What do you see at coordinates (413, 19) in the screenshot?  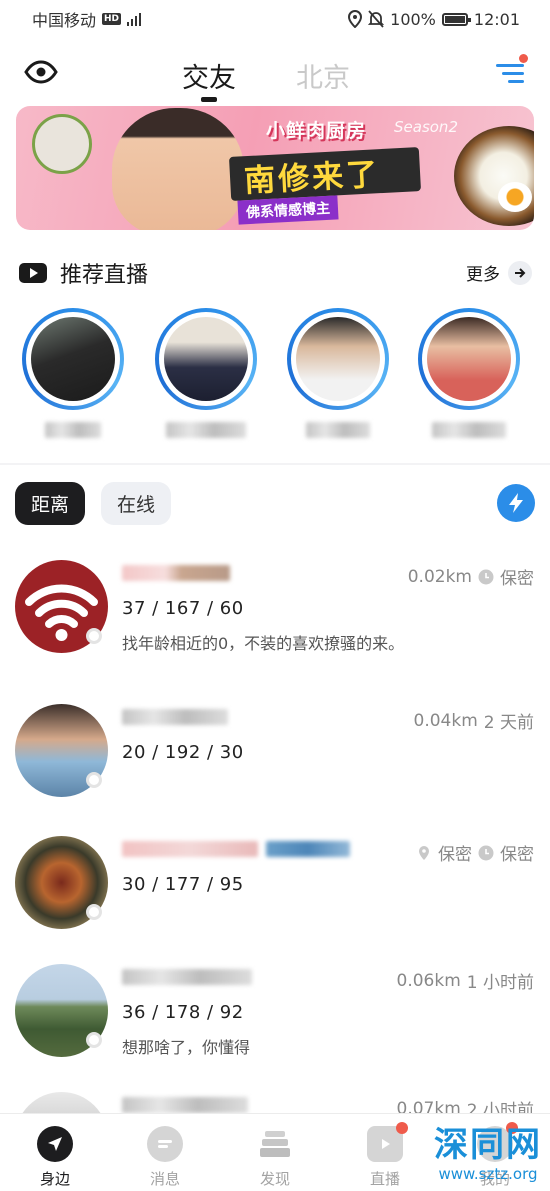 I see `battery-percent: 100%` at bounding box center [413, 19].